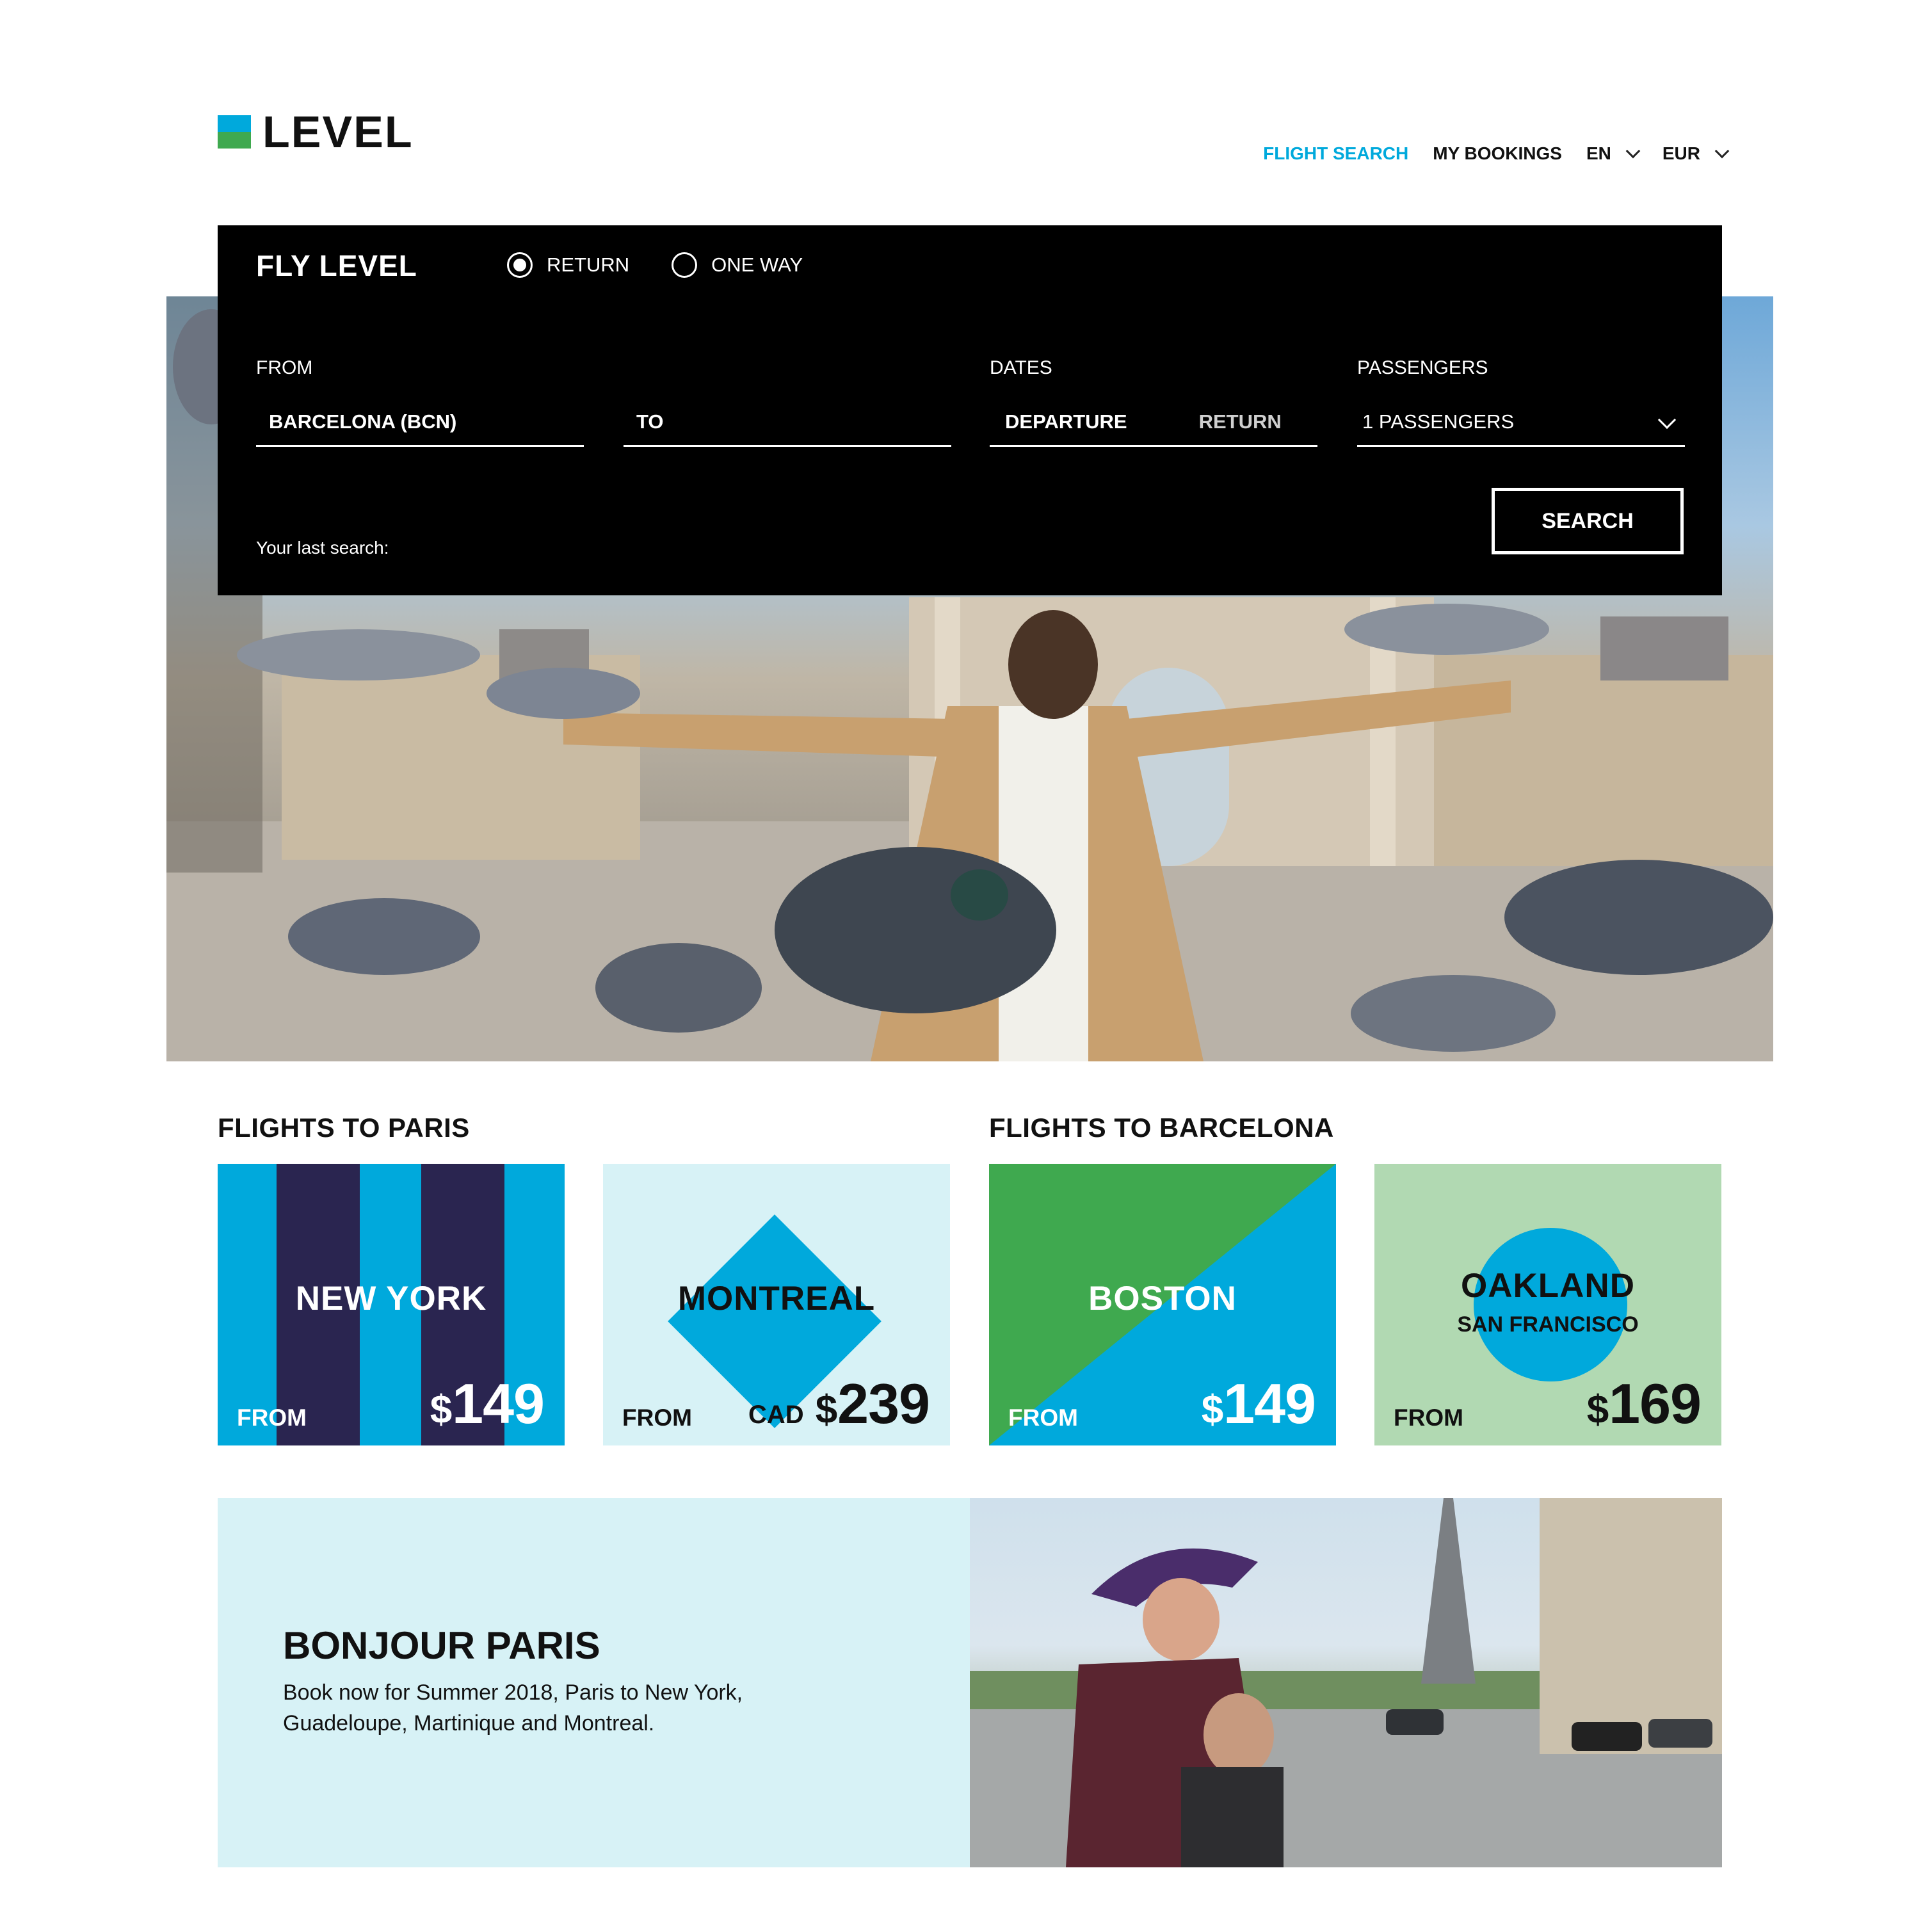 Image resolution: width=1932 pixels, height=1932 pixels. What do you see at coordinates (655, 265) in the screenshot?
I see `trip-type-group: RETURN ONE WAY` at bounding box center [655, 265].